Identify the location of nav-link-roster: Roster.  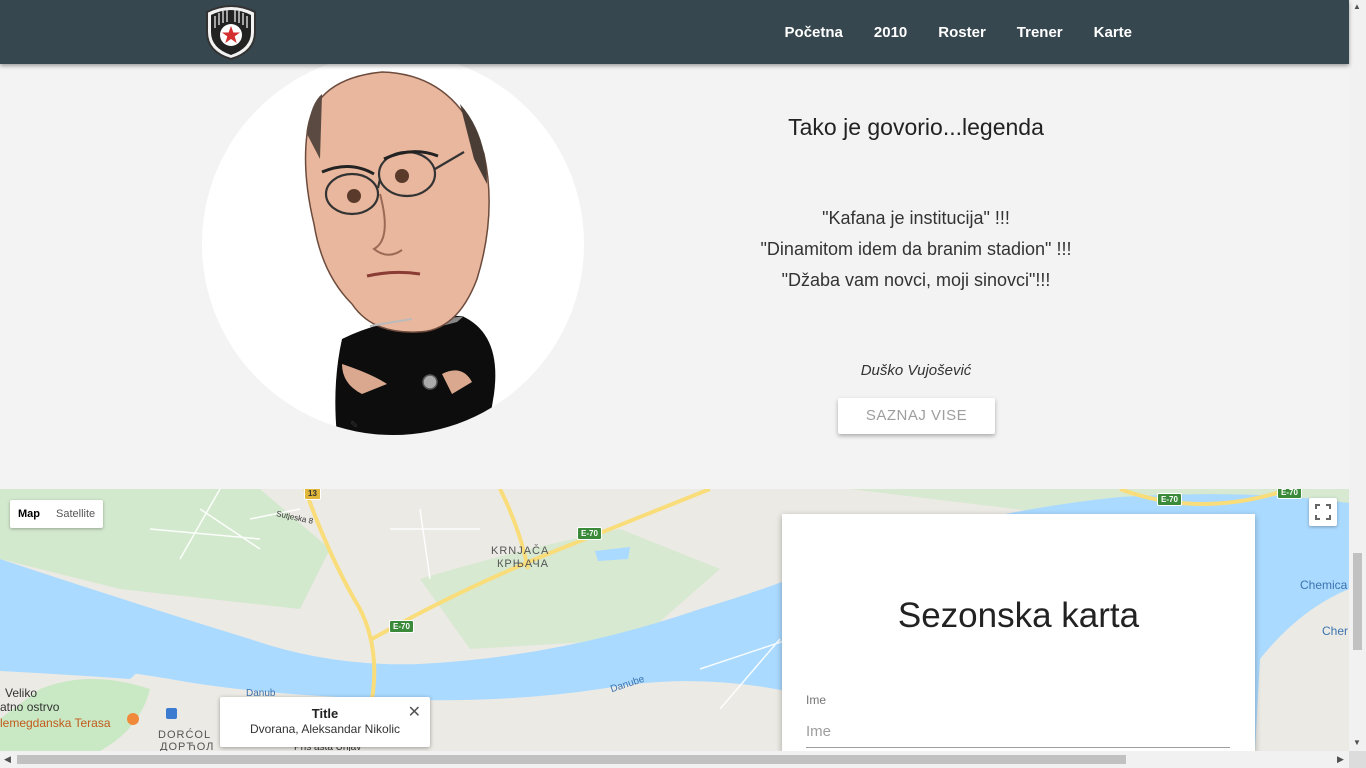
(962, 32).